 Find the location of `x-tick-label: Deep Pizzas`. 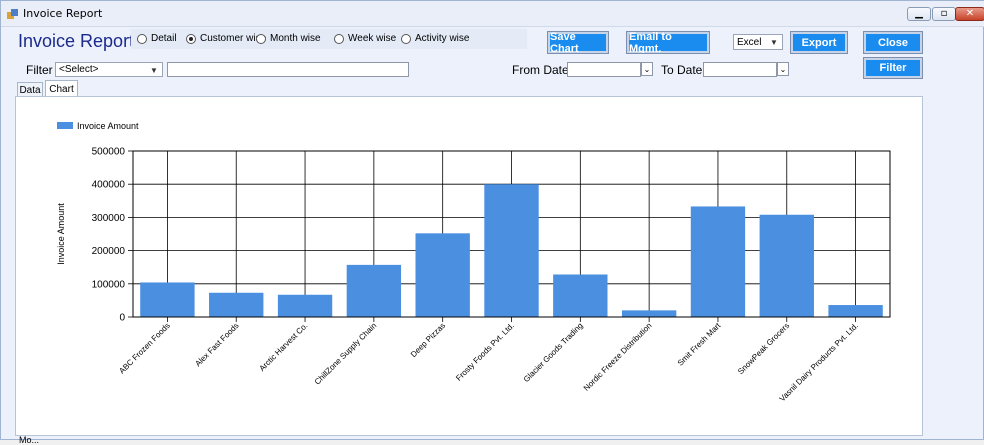

x-tick-label: Deep Pizzas is located at coordinates (428, 340).